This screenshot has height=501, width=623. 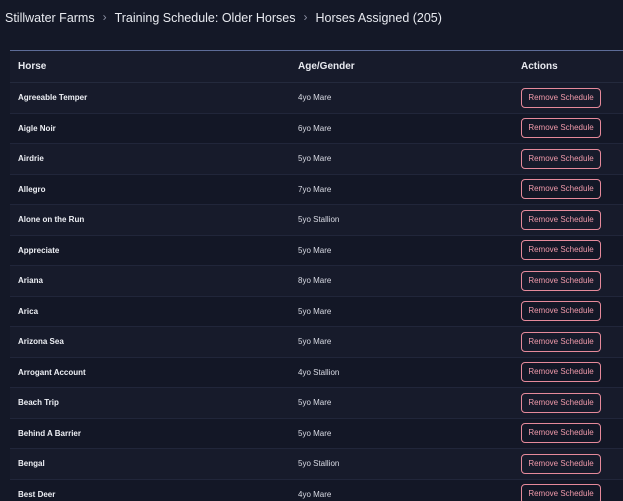 I want to click on horse-name: Airdrie, so click(x=150, y=159).